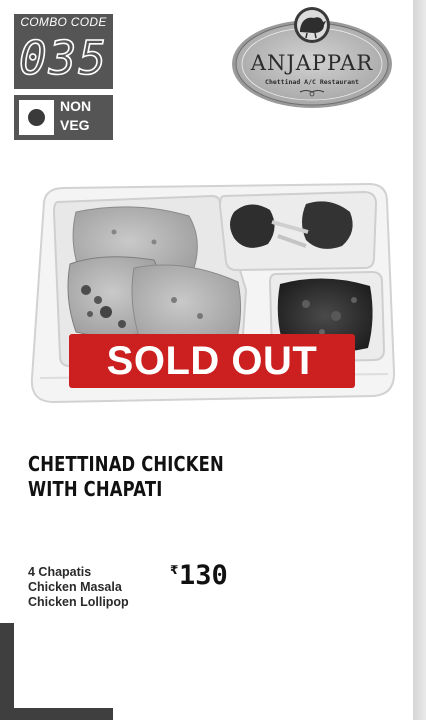 The width and height of the screenshot is (426, 720). I want to click on non-veg-dot, so click(36, 117).